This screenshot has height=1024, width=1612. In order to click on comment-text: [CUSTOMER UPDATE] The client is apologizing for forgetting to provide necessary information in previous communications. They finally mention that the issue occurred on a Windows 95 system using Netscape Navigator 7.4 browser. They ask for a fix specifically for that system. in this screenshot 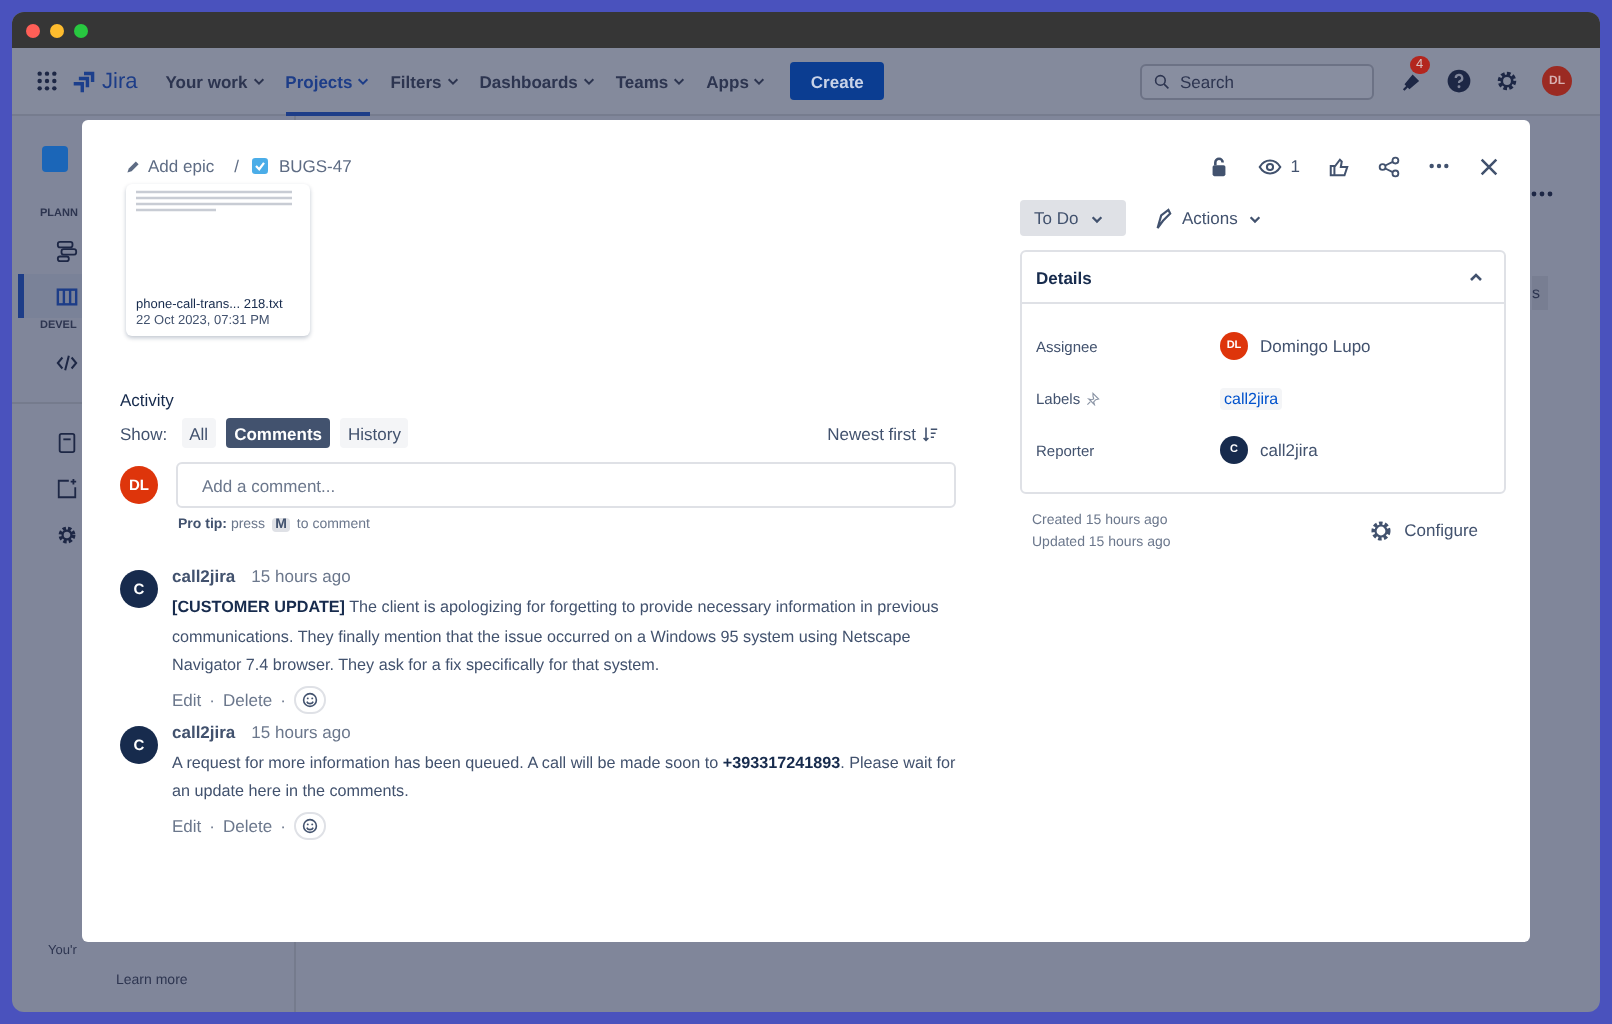, I will do `click(556, 637)`.